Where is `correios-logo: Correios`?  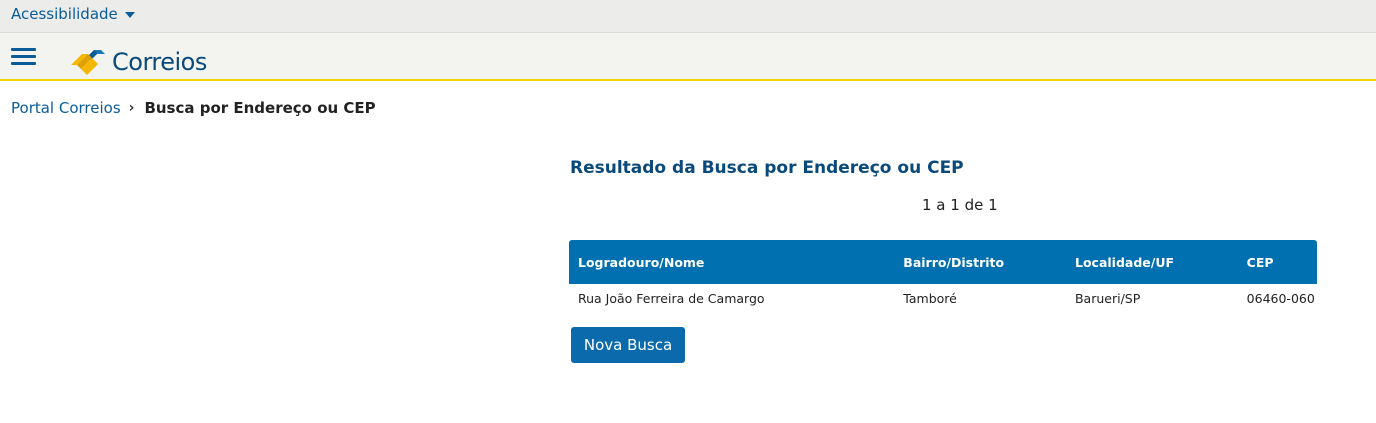 correios-logo: Correios is located at coordinates (138, 58).